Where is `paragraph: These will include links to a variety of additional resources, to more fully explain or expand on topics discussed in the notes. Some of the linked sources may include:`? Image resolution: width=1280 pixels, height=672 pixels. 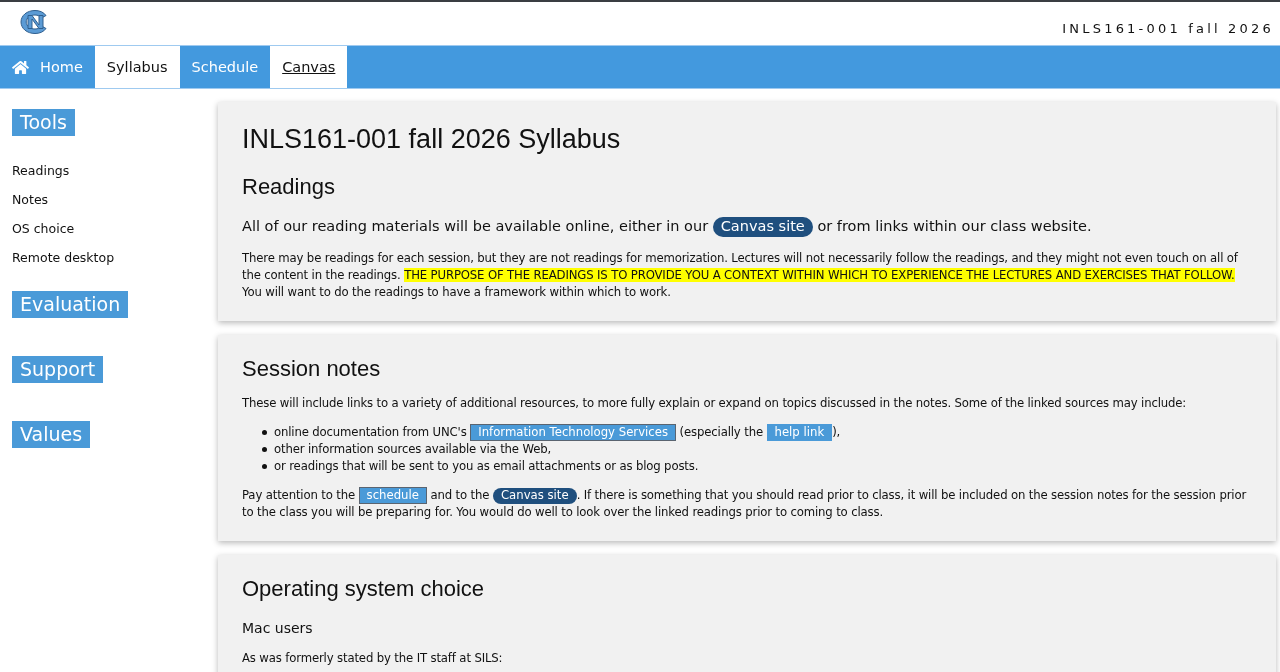 paragraph: These will include links to a variety of additional resources, to more fully explain or expand on topics discussed in the notes. Some of the linked sources may include: is located at coordinates (715, 403).